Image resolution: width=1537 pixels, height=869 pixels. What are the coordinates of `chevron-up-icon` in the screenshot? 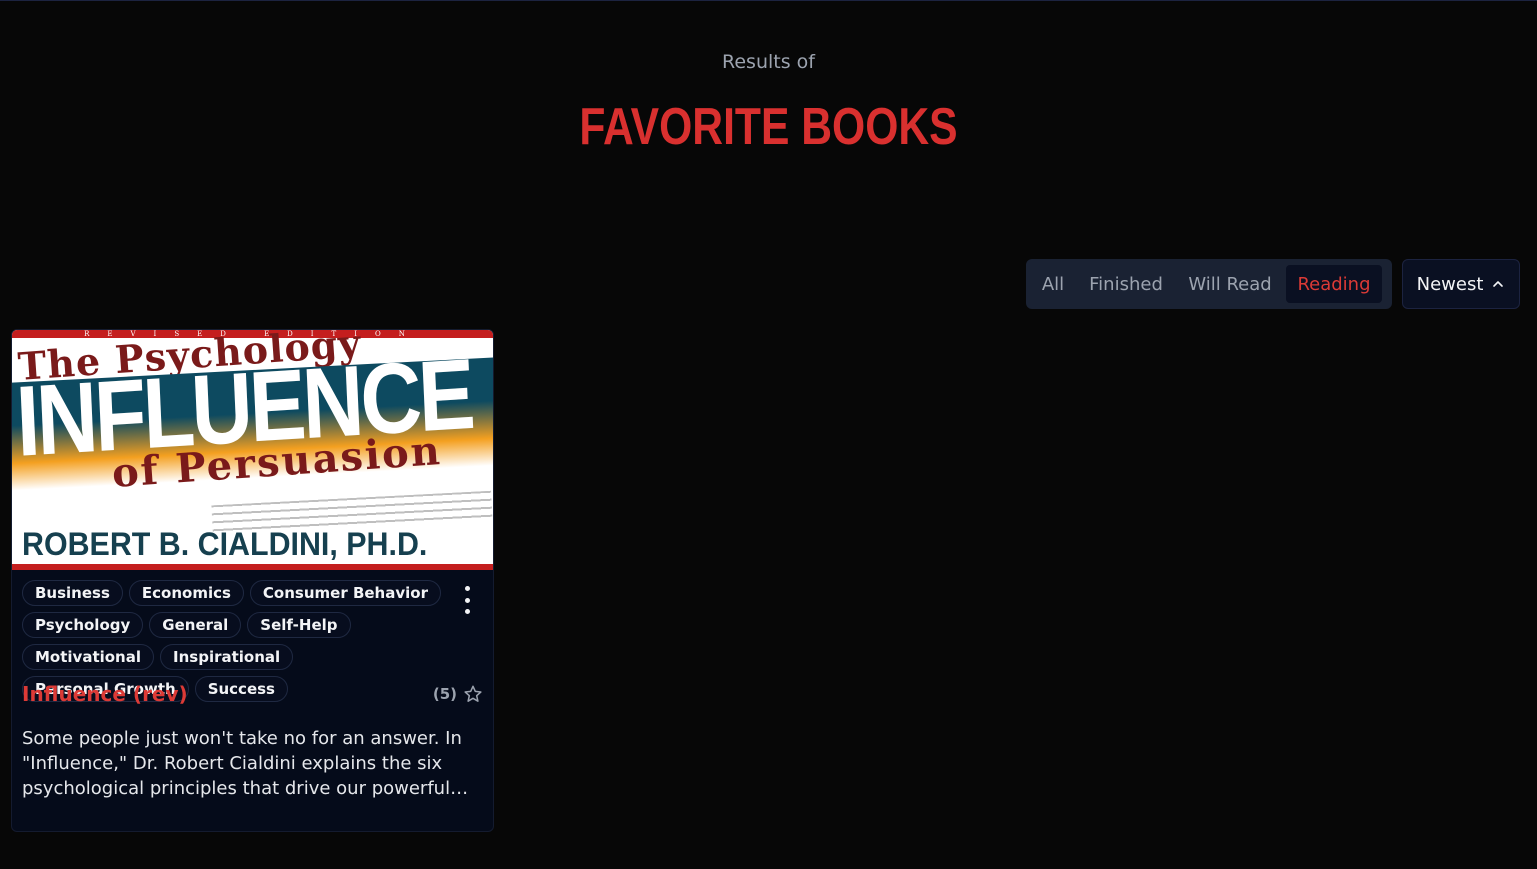 It's located at (1498, 284).